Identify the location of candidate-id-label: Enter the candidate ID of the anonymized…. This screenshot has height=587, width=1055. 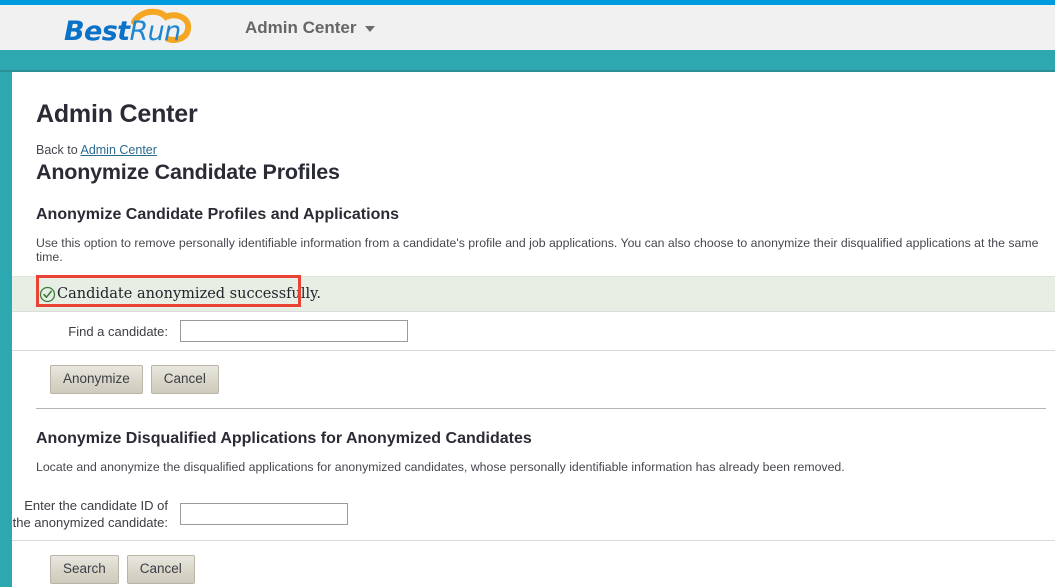
(96, 514).